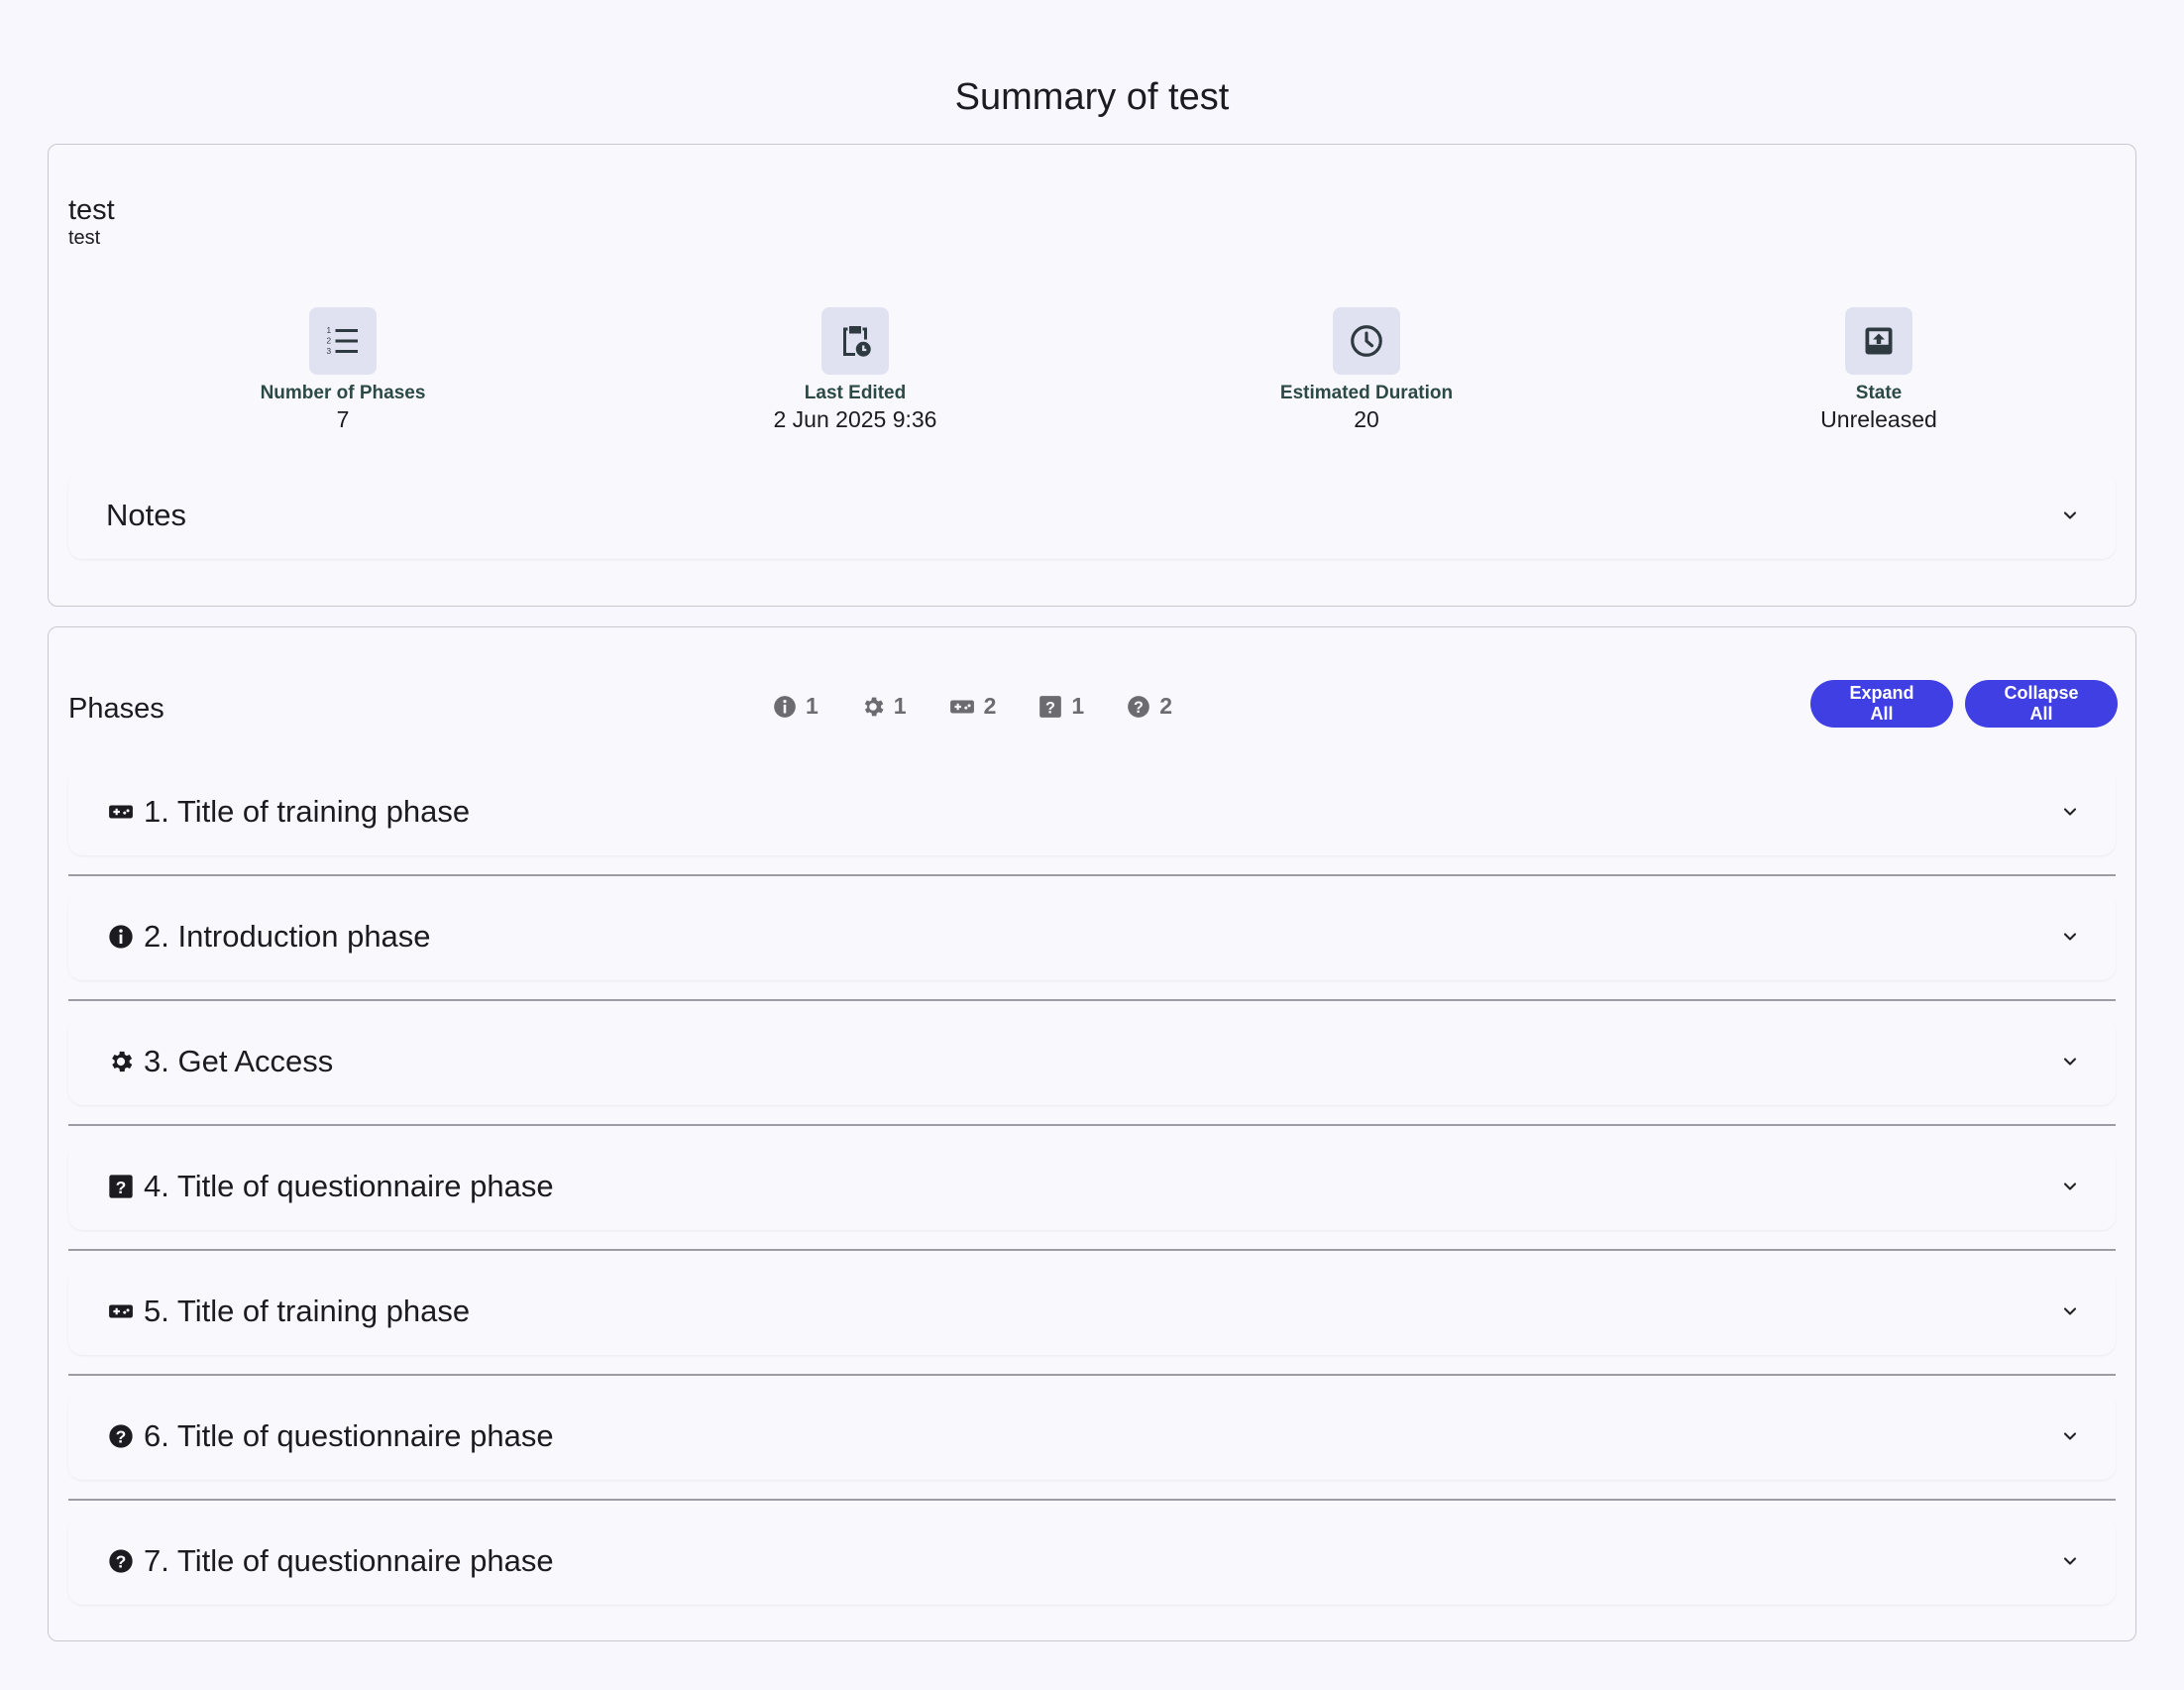  What do you see at coordinates (307, 1311) in the screenshot?
I see `phase-title: 5. Title of training phase` at bounding box center [307, 1311].